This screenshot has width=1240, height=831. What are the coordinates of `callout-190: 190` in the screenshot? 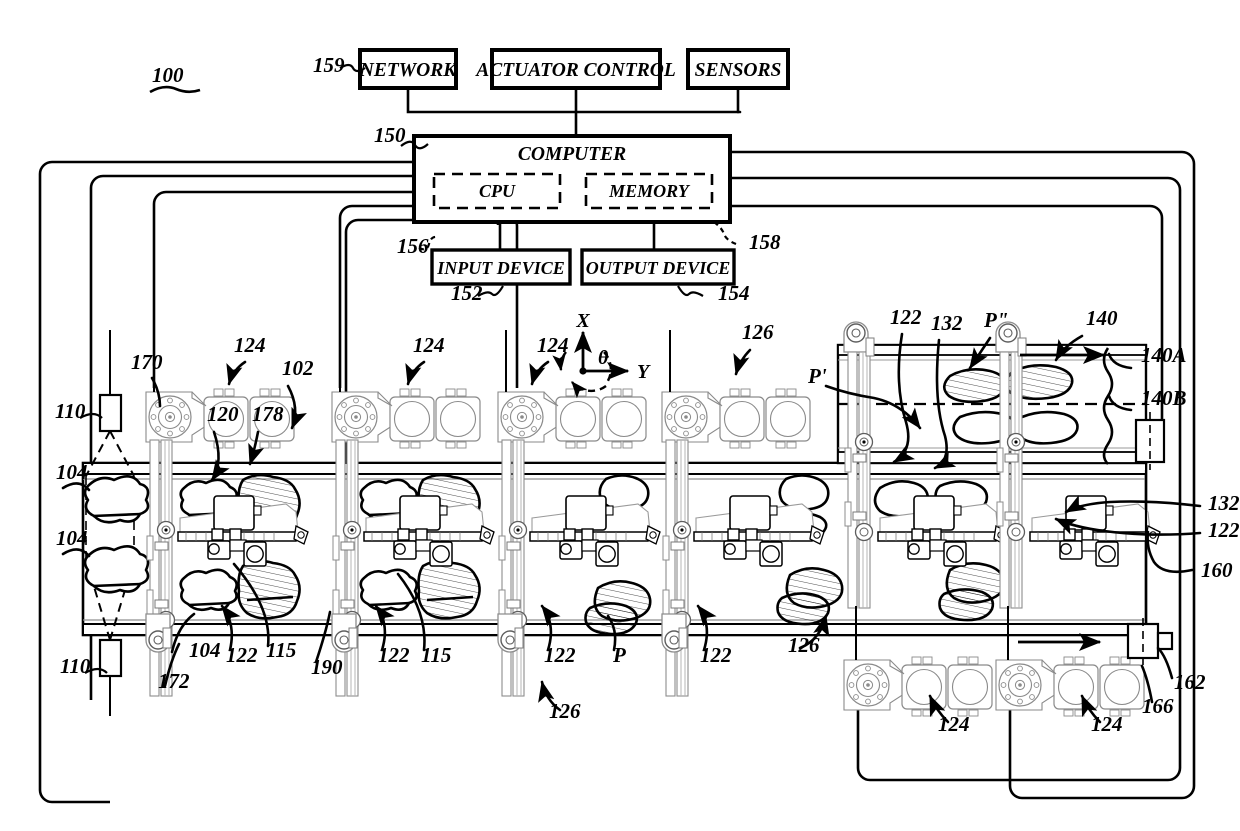 It's located at (327, 667).